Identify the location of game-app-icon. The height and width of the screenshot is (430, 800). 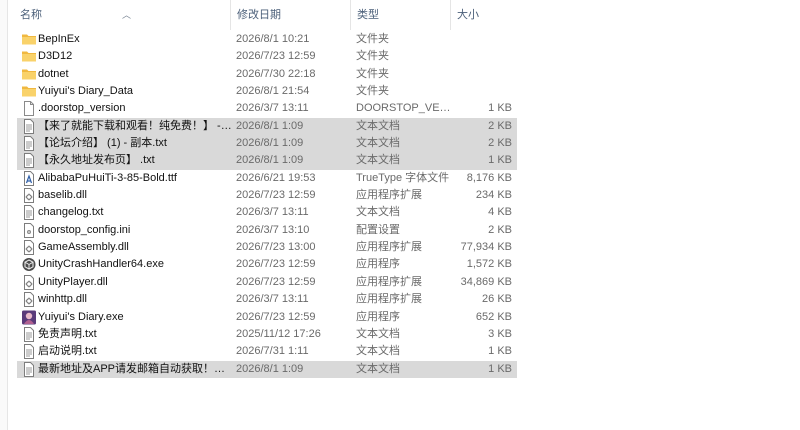
(29, 317).